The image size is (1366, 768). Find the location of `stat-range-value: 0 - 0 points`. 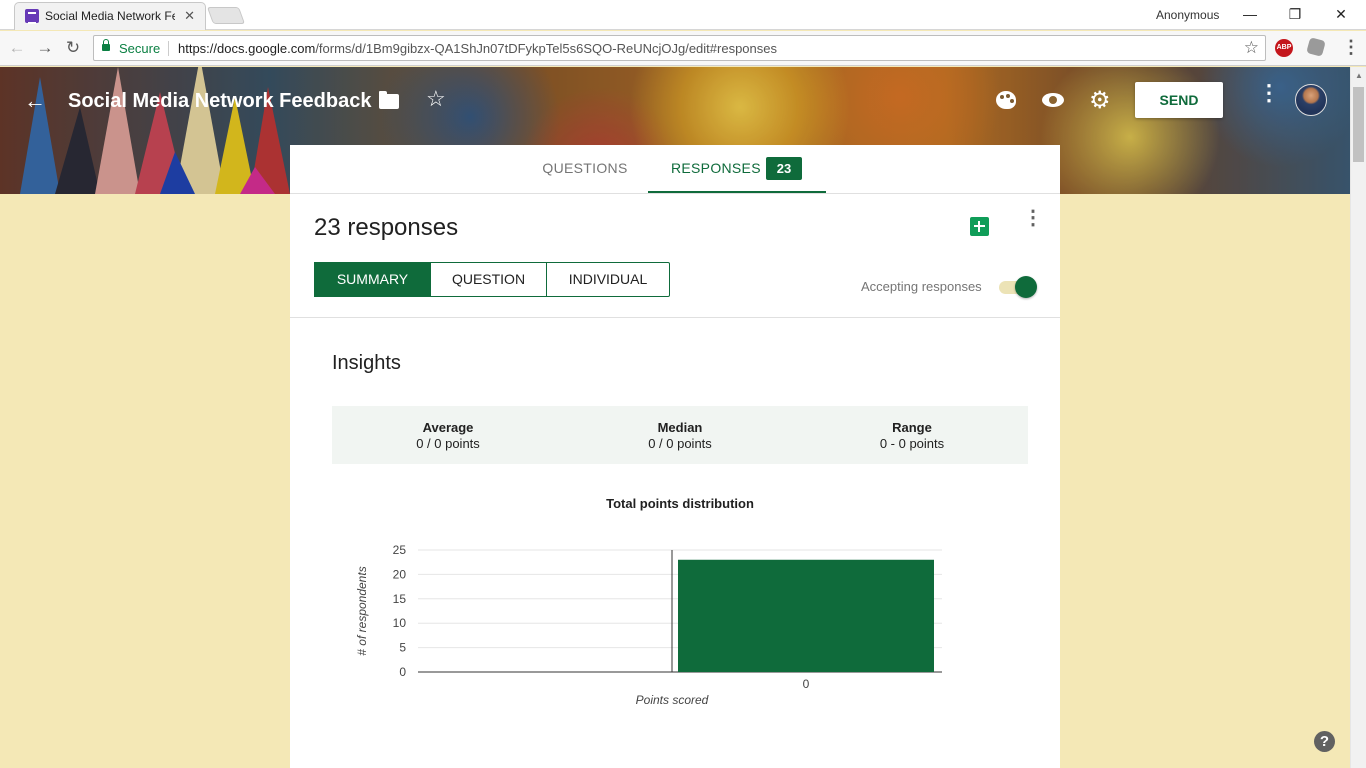

stat-range-value: 0 - 0 points is located at coordinates (912, 443).